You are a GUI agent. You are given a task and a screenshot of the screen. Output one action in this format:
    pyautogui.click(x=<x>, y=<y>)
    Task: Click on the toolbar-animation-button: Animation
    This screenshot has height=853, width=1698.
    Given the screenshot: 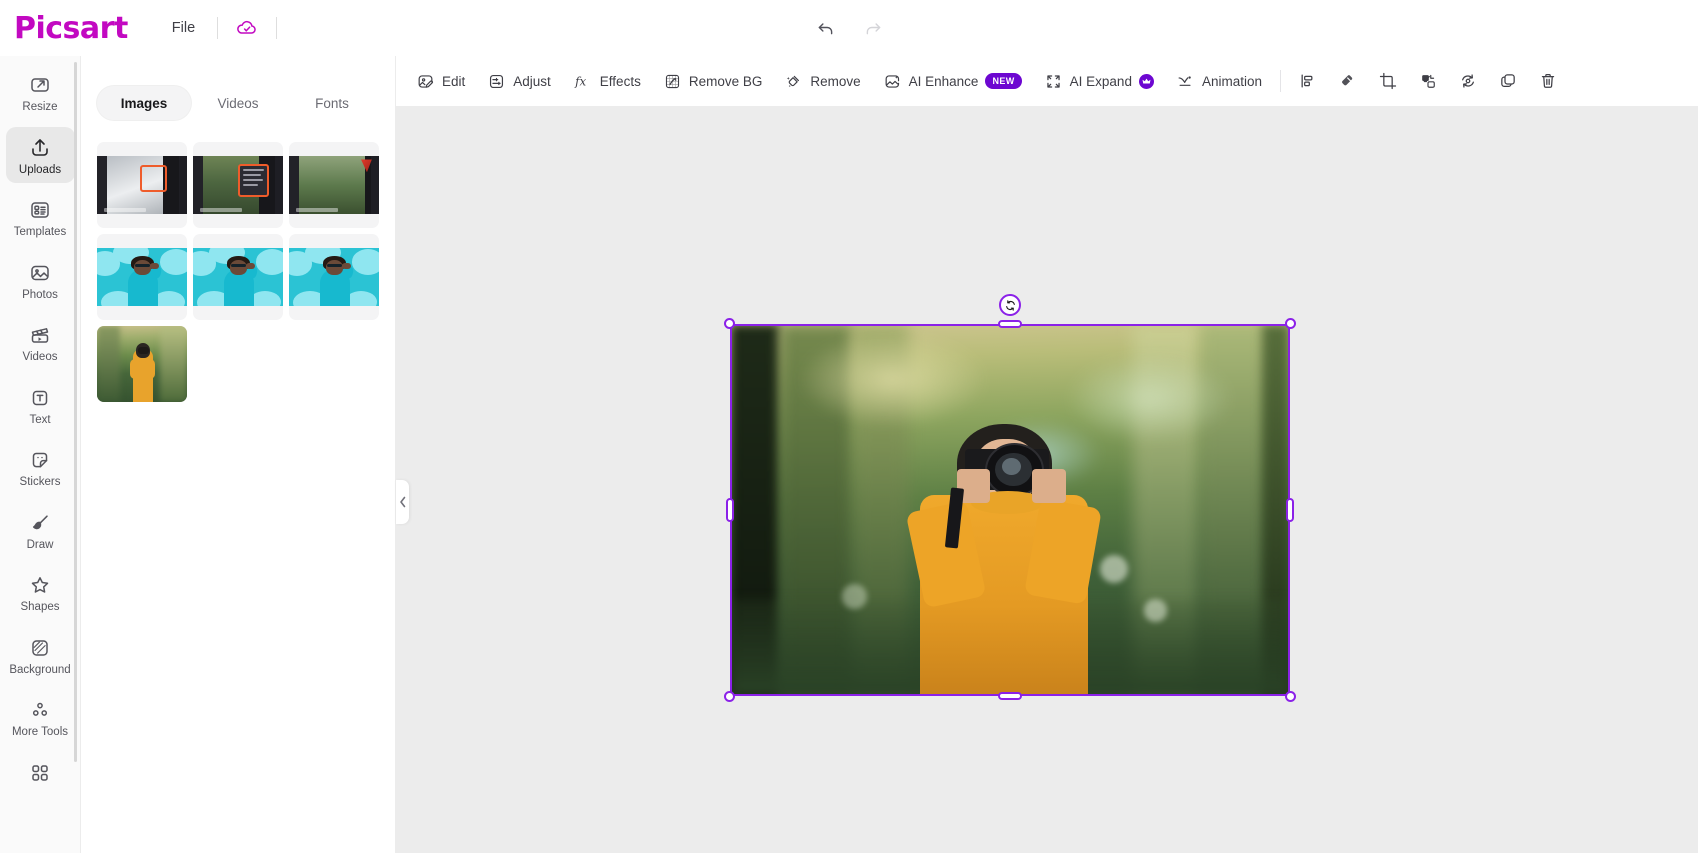 What is the action you would take?
    pyautogui.click(x=1219, y=81)
    